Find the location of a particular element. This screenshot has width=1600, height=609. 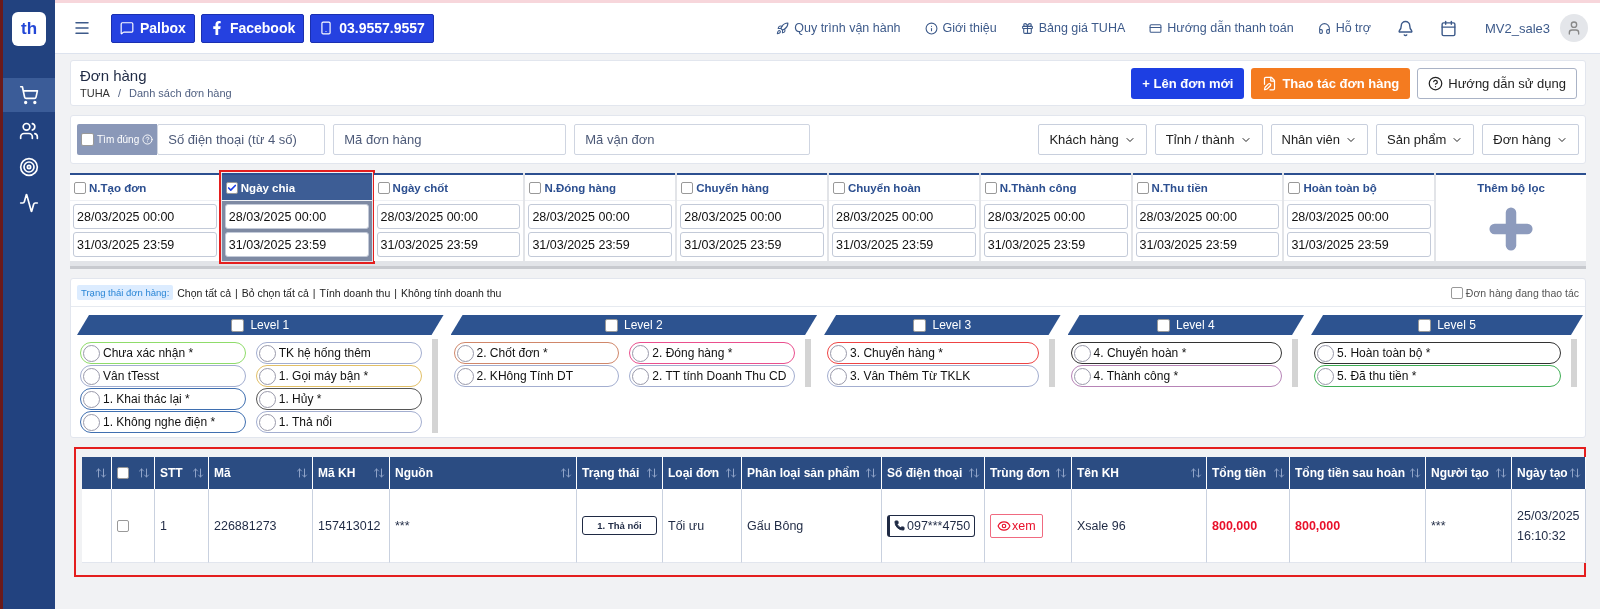

logo: th is located at coordinates (29, 29).